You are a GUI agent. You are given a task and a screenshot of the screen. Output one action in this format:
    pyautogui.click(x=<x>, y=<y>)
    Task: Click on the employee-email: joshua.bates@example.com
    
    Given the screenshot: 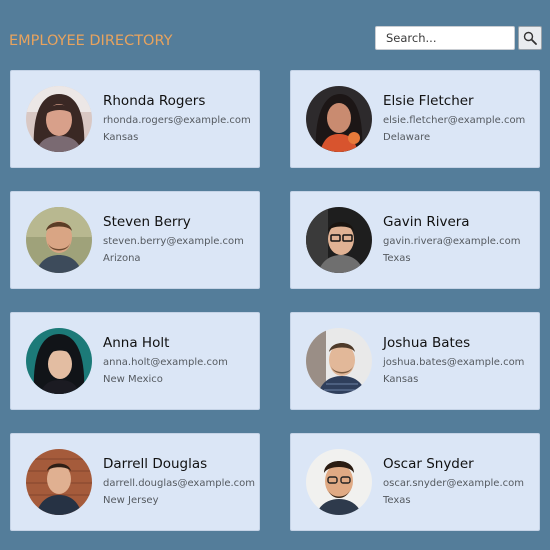 What is the action you would take?
    pyautogui.click(x=454, y=362)
    